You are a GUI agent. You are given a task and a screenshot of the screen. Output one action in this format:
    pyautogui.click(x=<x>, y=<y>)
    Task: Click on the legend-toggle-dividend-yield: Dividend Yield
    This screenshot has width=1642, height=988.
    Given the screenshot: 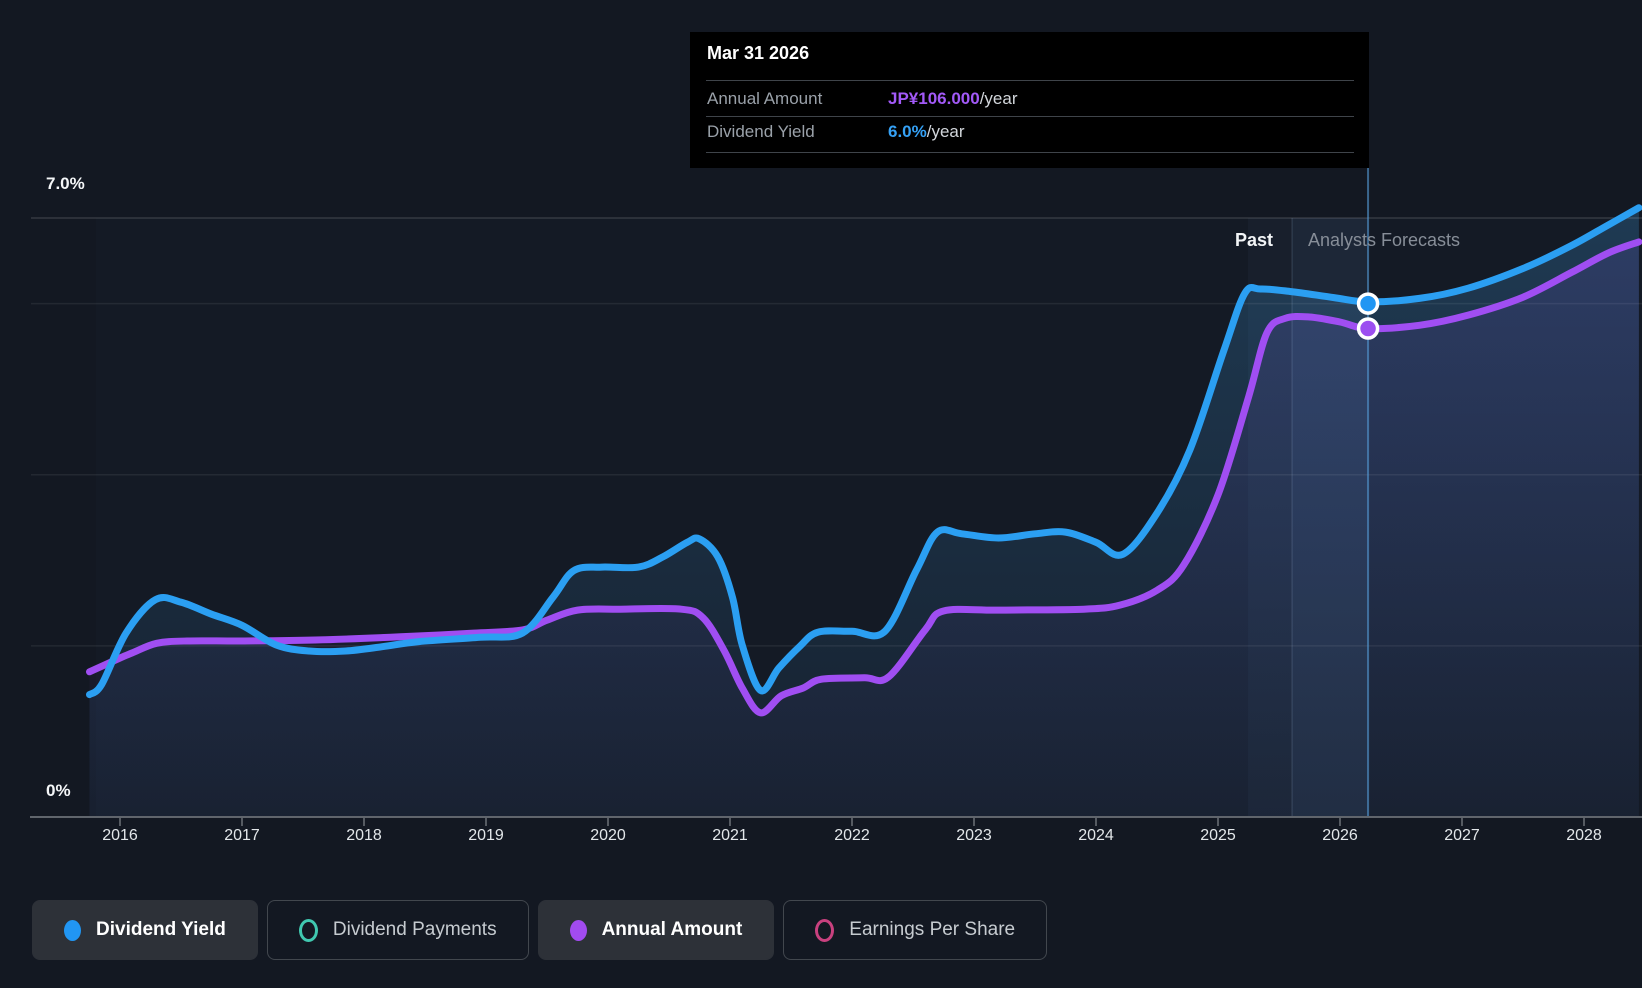 What is the action you would take?
    pyautogui.click(x=145, y=930)
    